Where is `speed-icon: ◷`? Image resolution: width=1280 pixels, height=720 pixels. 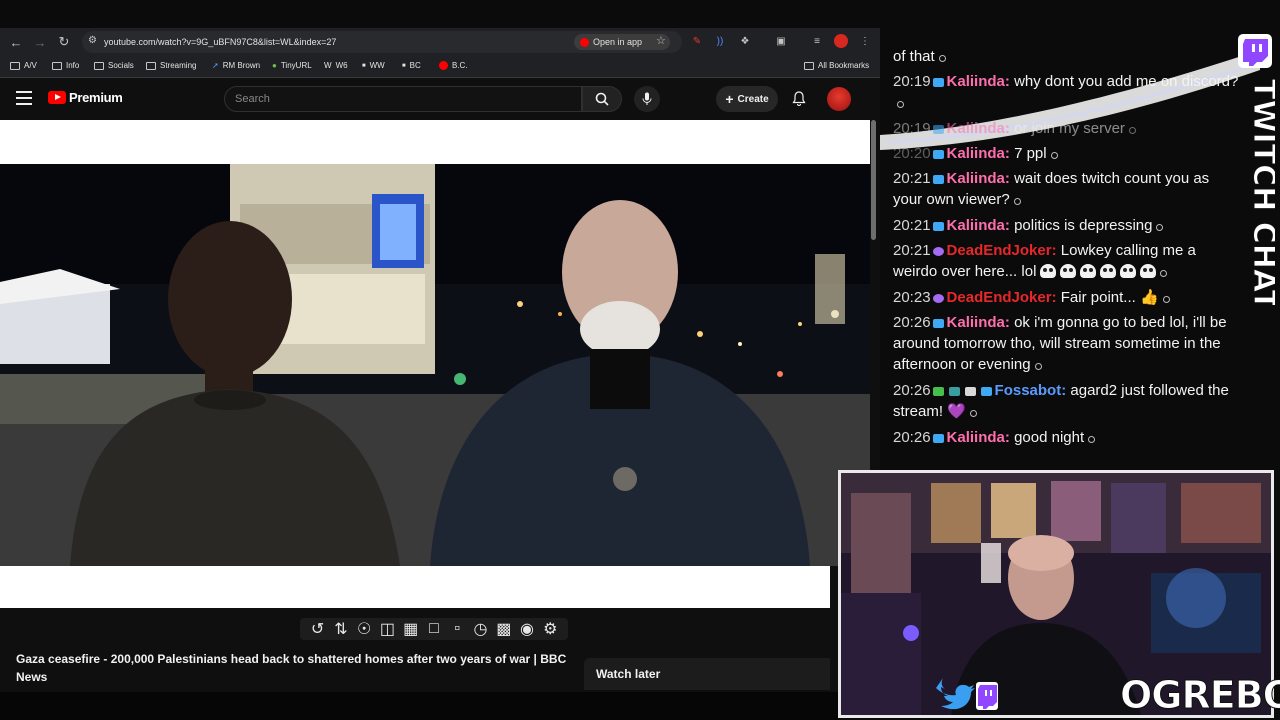 speed-icon: ◷ is located at coordinates (480, 629).